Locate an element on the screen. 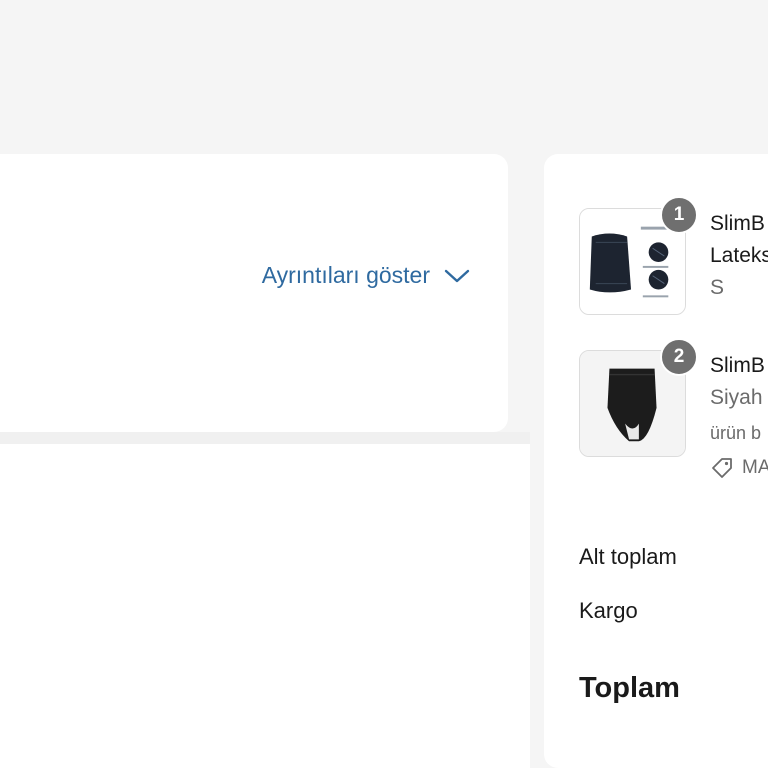  product-note: ürün b is located at coordinates (736, 433).